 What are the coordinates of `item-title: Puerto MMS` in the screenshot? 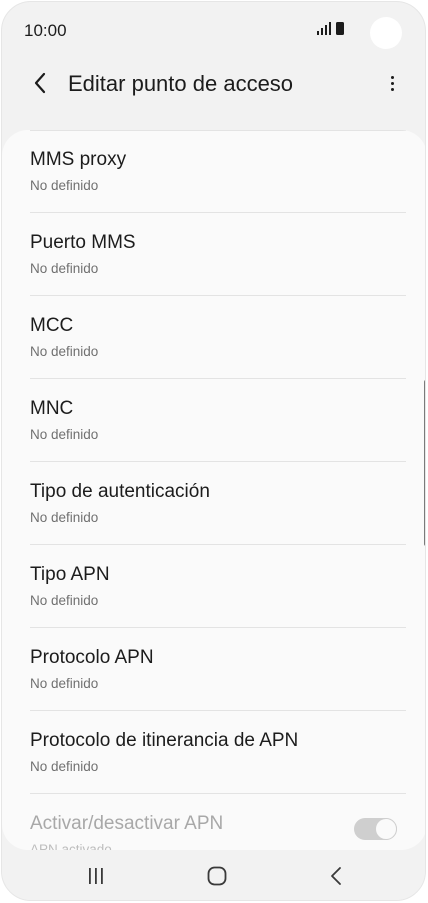 It's located at (83, 242).